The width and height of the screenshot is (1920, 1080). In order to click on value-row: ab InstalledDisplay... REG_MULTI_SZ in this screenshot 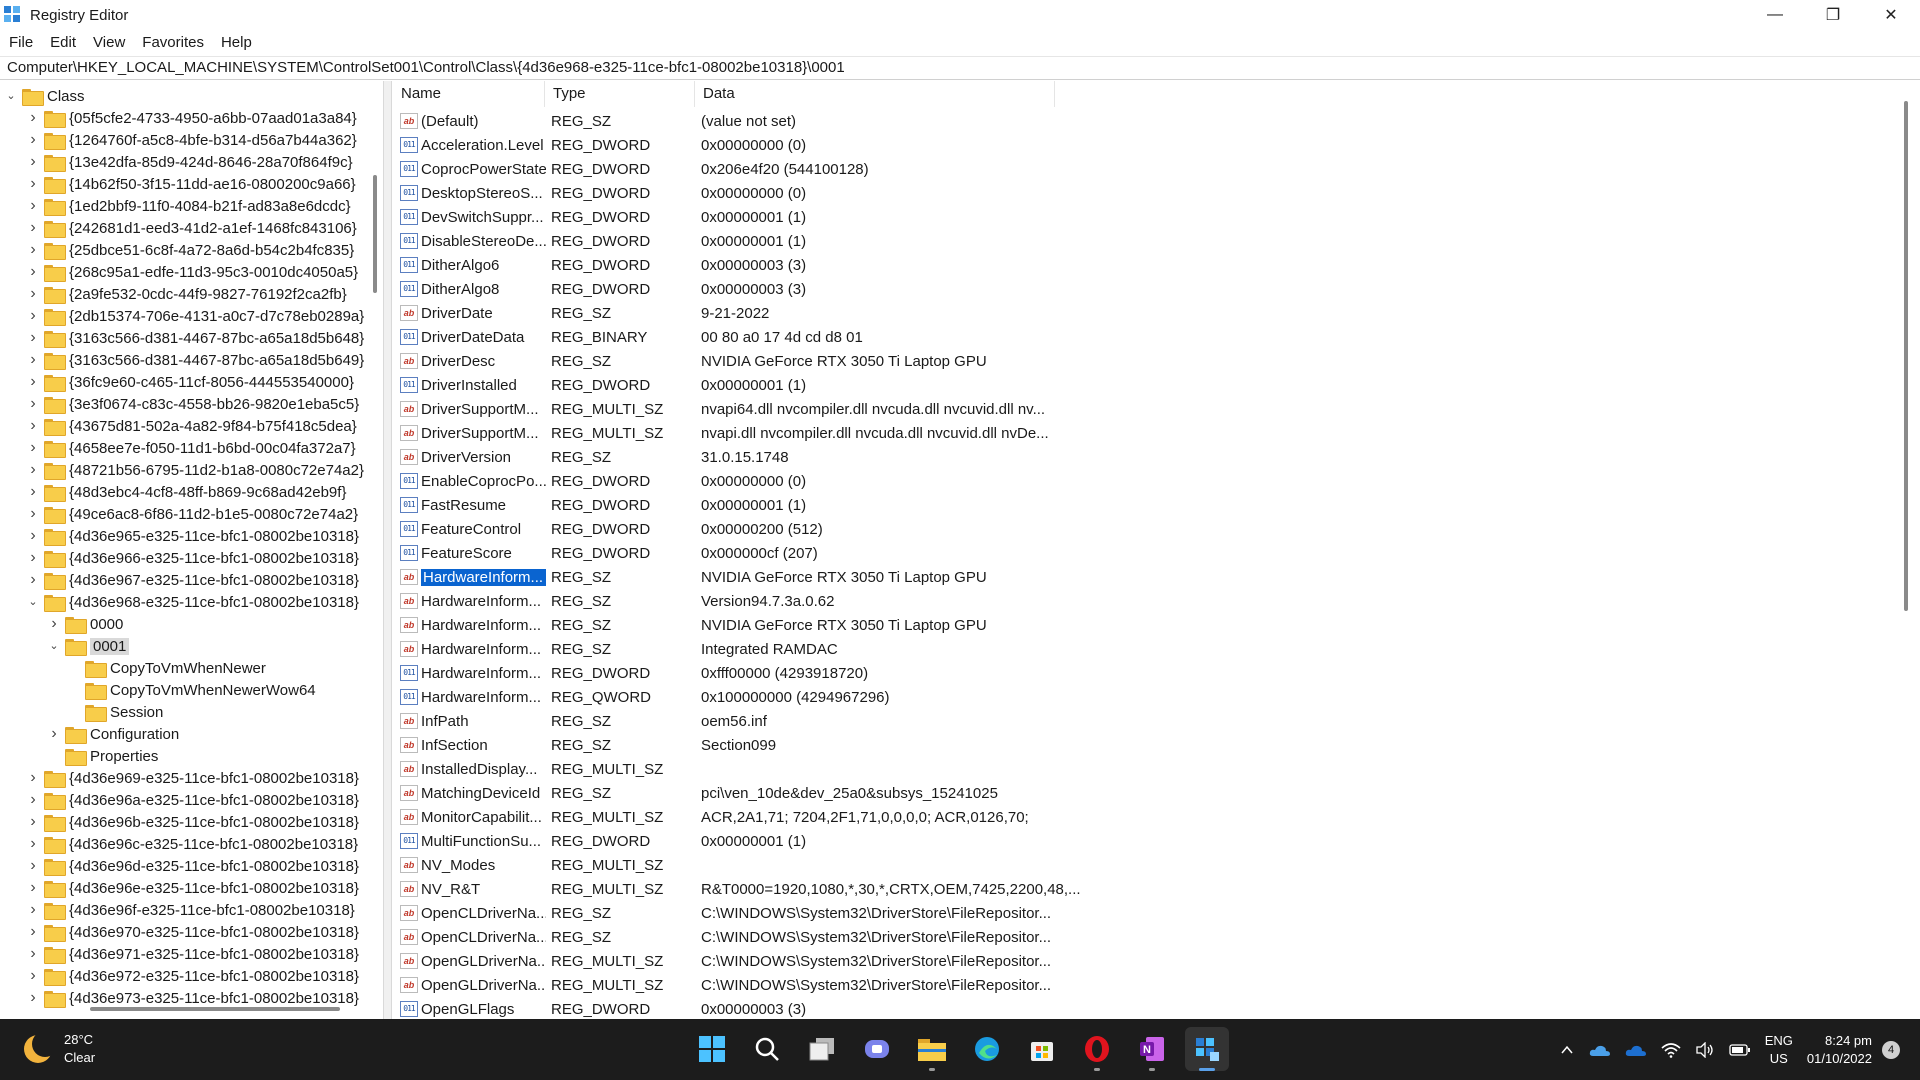, I will do `click(528, 769)`.